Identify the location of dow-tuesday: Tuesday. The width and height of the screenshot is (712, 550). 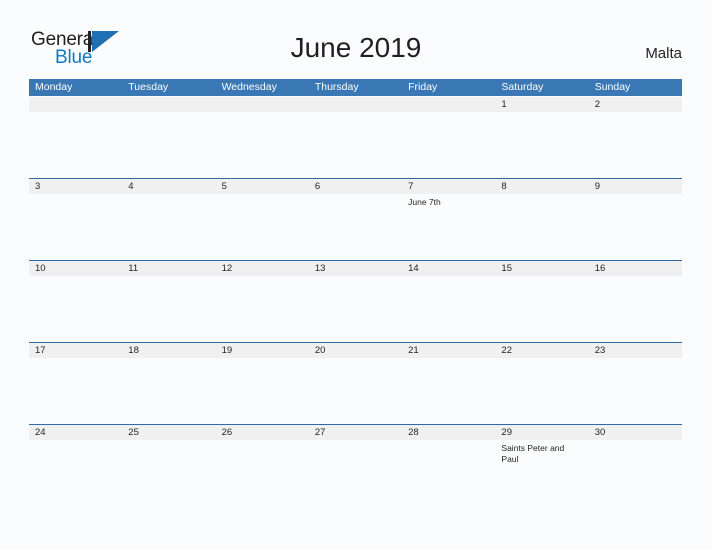
(148, 87).